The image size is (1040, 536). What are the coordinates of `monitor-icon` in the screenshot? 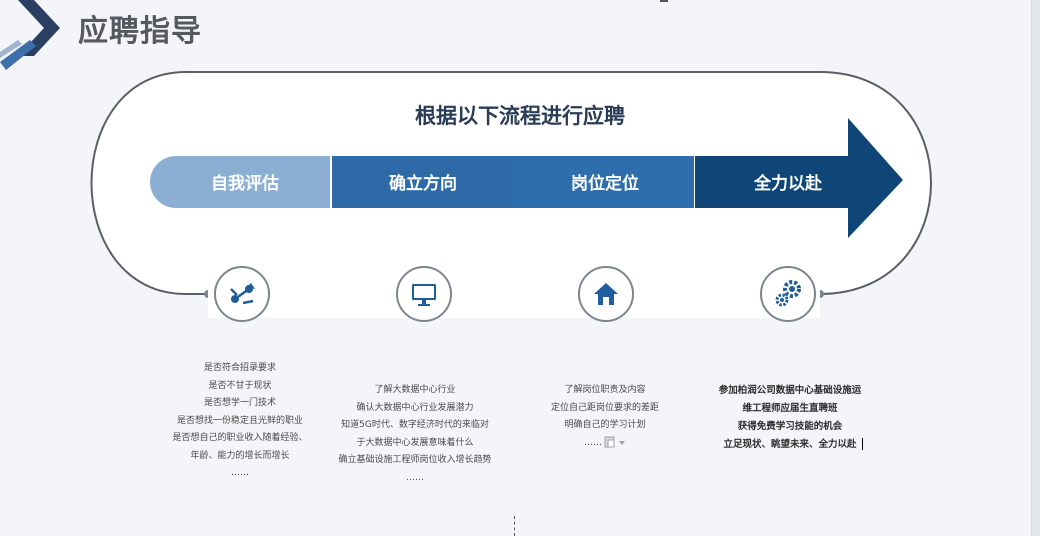 It's located at (424, 294).